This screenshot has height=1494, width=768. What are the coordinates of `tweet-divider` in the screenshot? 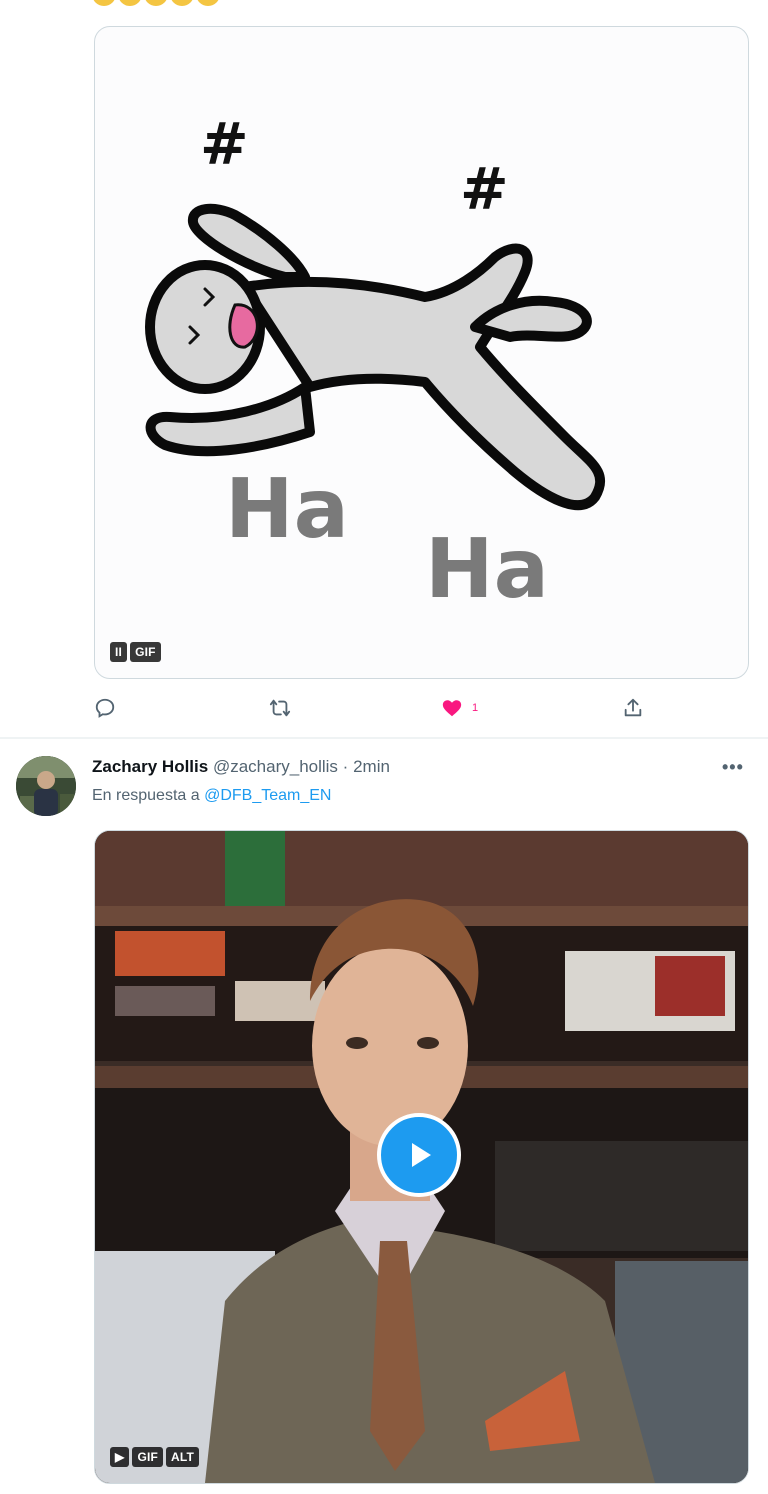 It's located at (384, 738).